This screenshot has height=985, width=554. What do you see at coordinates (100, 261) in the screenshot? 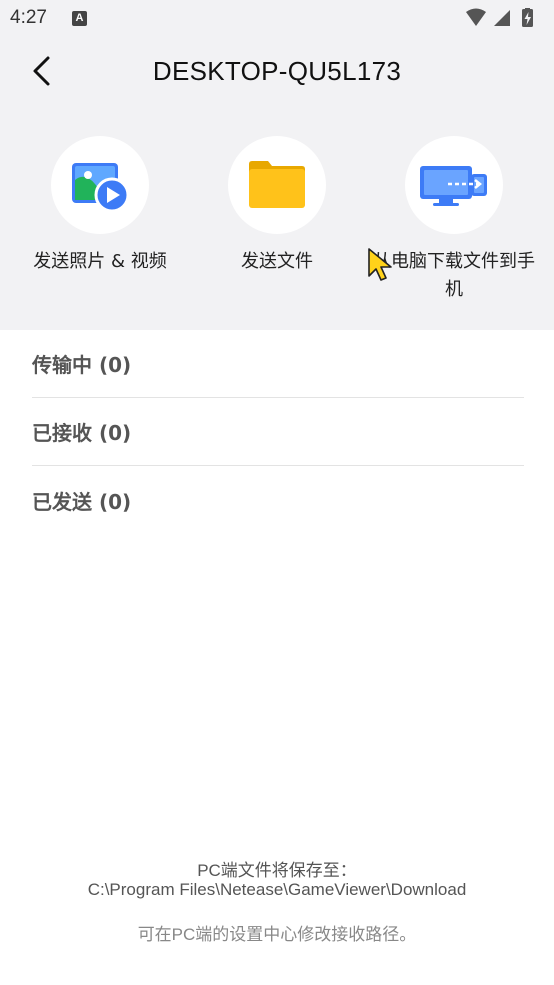
I see `action-label: 发送照片 & 视频` at bounding box center [100, 261].